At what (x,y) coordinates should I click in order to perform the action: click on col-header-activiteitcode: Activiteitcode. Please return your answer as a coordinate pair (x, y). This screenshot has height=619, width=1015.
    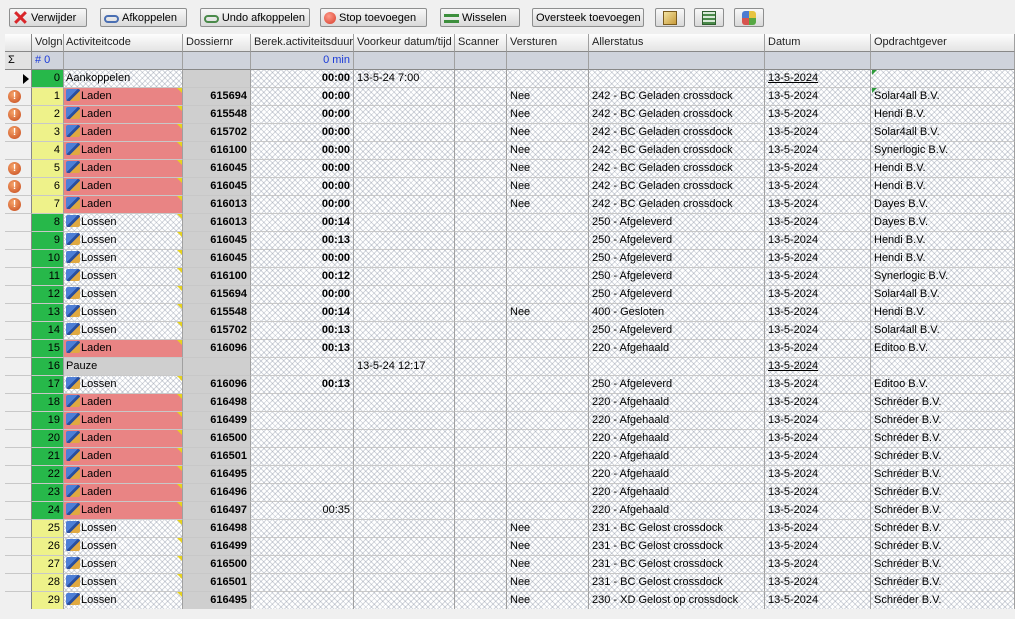
    Looking at the image, I should click on (123, 43).